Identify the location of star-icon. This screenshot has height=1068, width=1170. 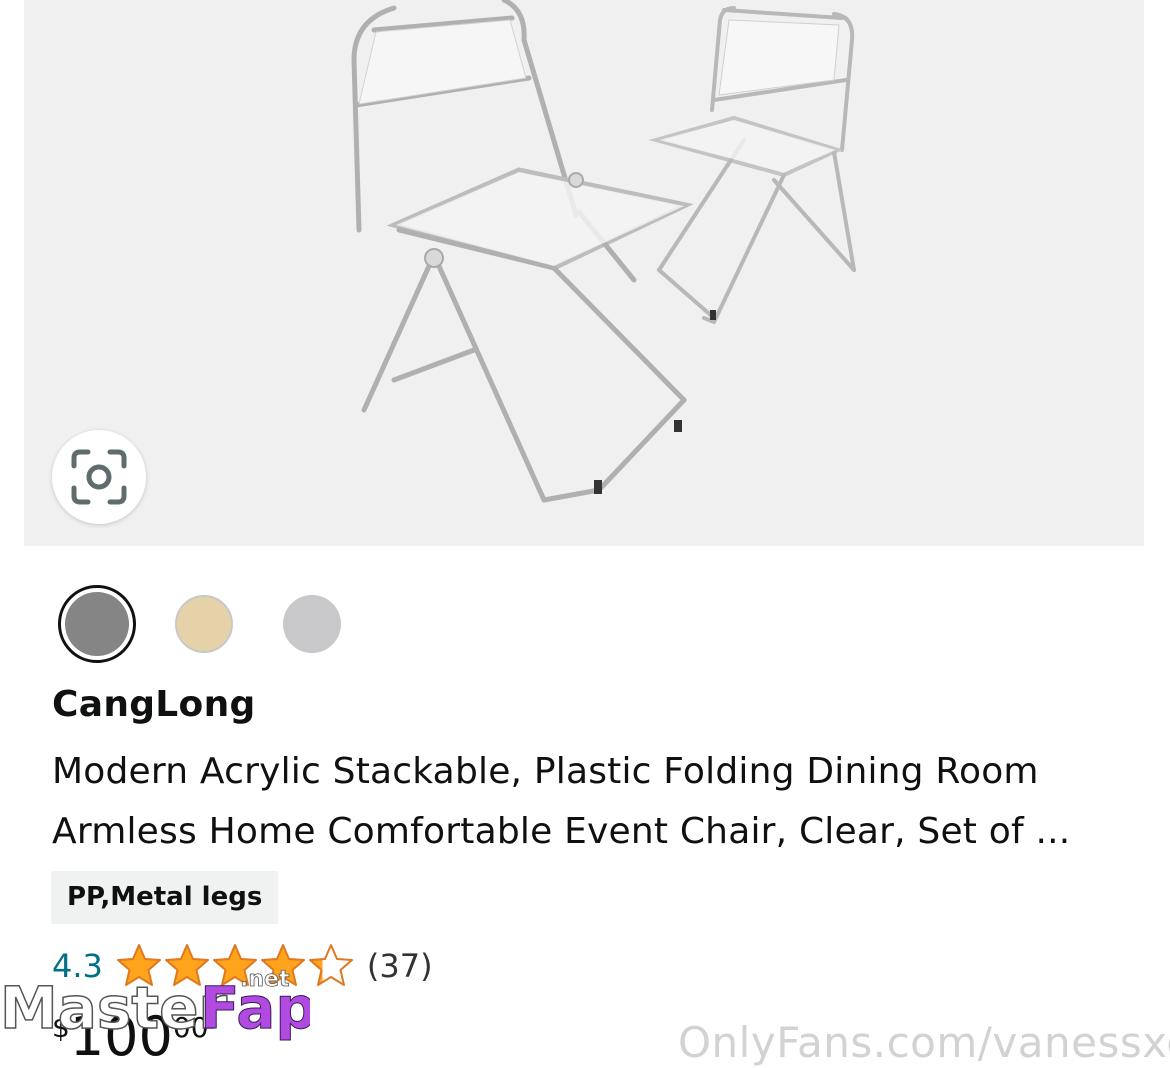
(330, 965).